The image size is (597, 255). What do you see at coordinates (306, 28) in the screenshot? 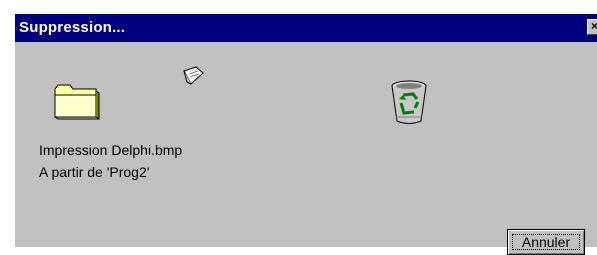
I see `title-bar: Suppression... ×` at bounding box center [306, 28].